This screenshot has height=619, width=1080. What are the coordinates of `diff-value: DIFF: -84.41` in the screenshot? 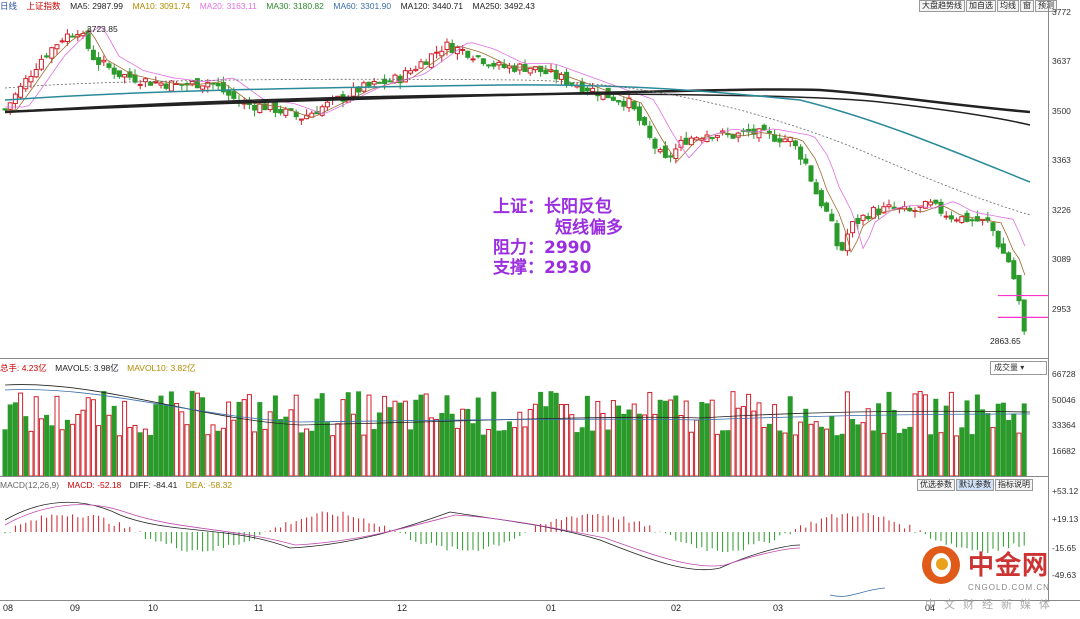 It's located at (153, 485).